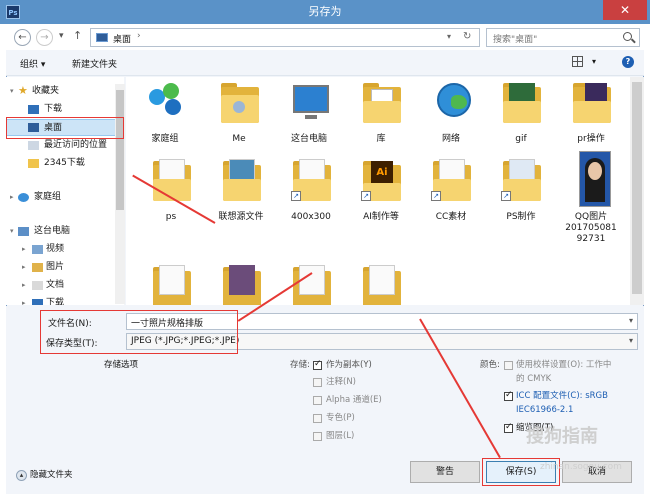  Describe the element at coordinates (521, 139) in the screenshot. I see `file-name: gif` at that location.